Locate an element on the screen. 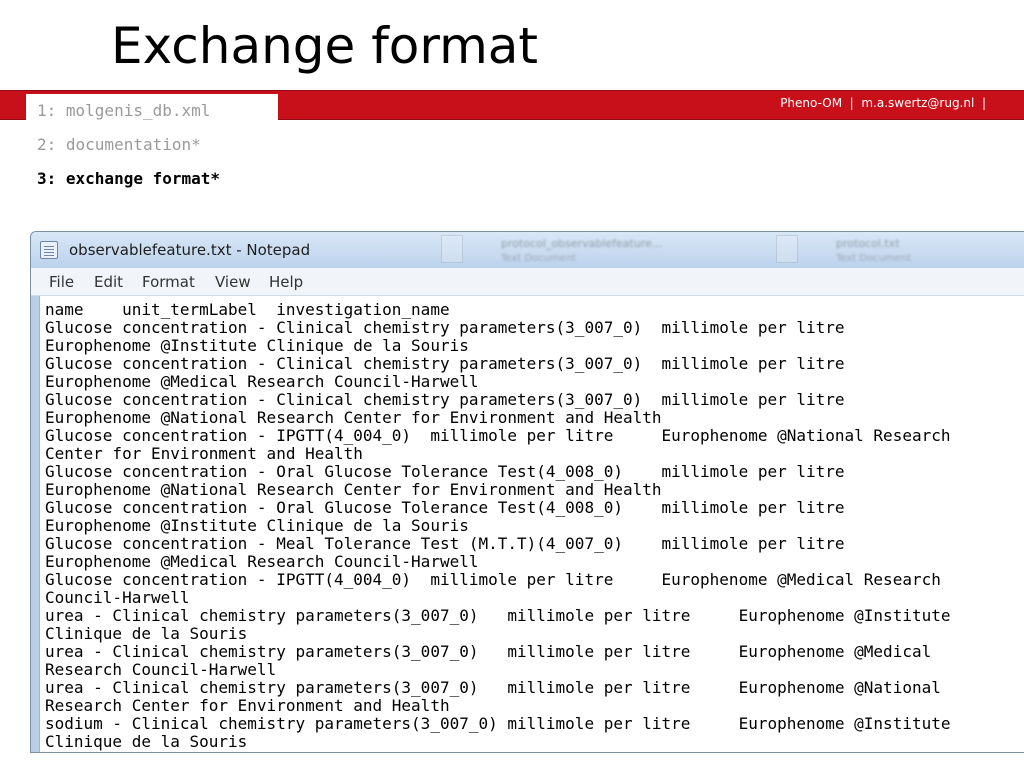 The width and height of the screenshot is (1024, 768). menu-view: View is located at coordinates (233, 282).